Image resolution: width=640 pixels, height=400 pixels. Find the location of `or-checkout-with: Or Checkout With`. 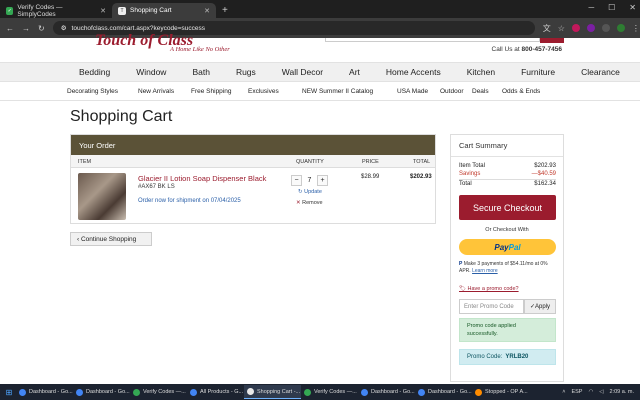

or-checkout-with: Or Checkout With is located at coordinates (507, 230).